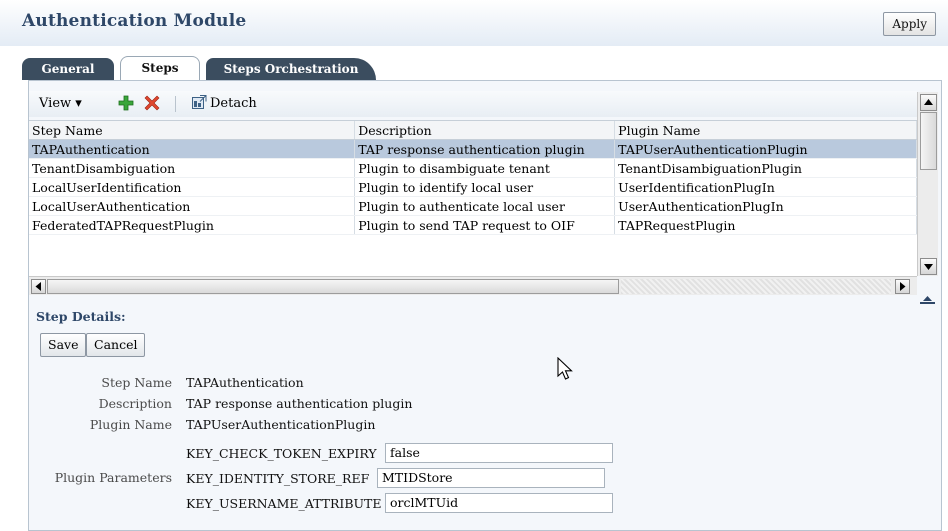  I want to click on detach-button: Detach, so click(224, 104).